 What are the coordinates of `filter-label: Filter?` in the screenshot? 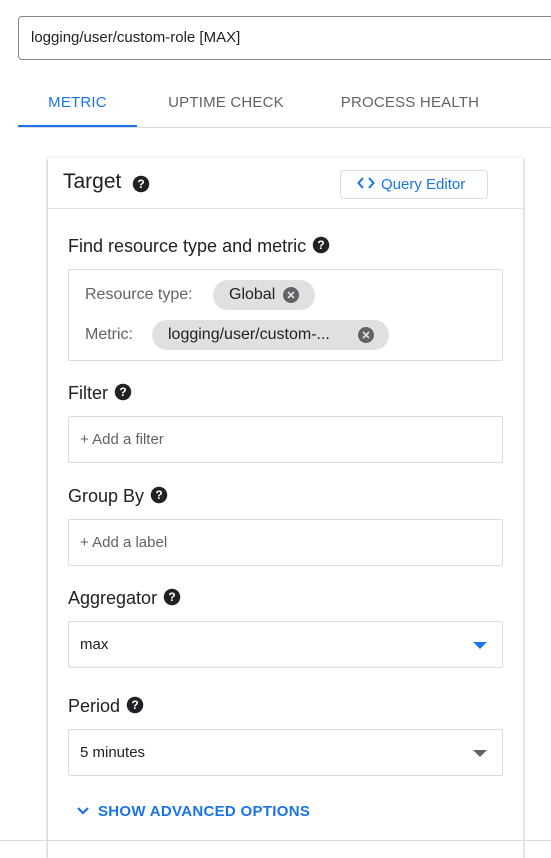 It's located at (100, 393).